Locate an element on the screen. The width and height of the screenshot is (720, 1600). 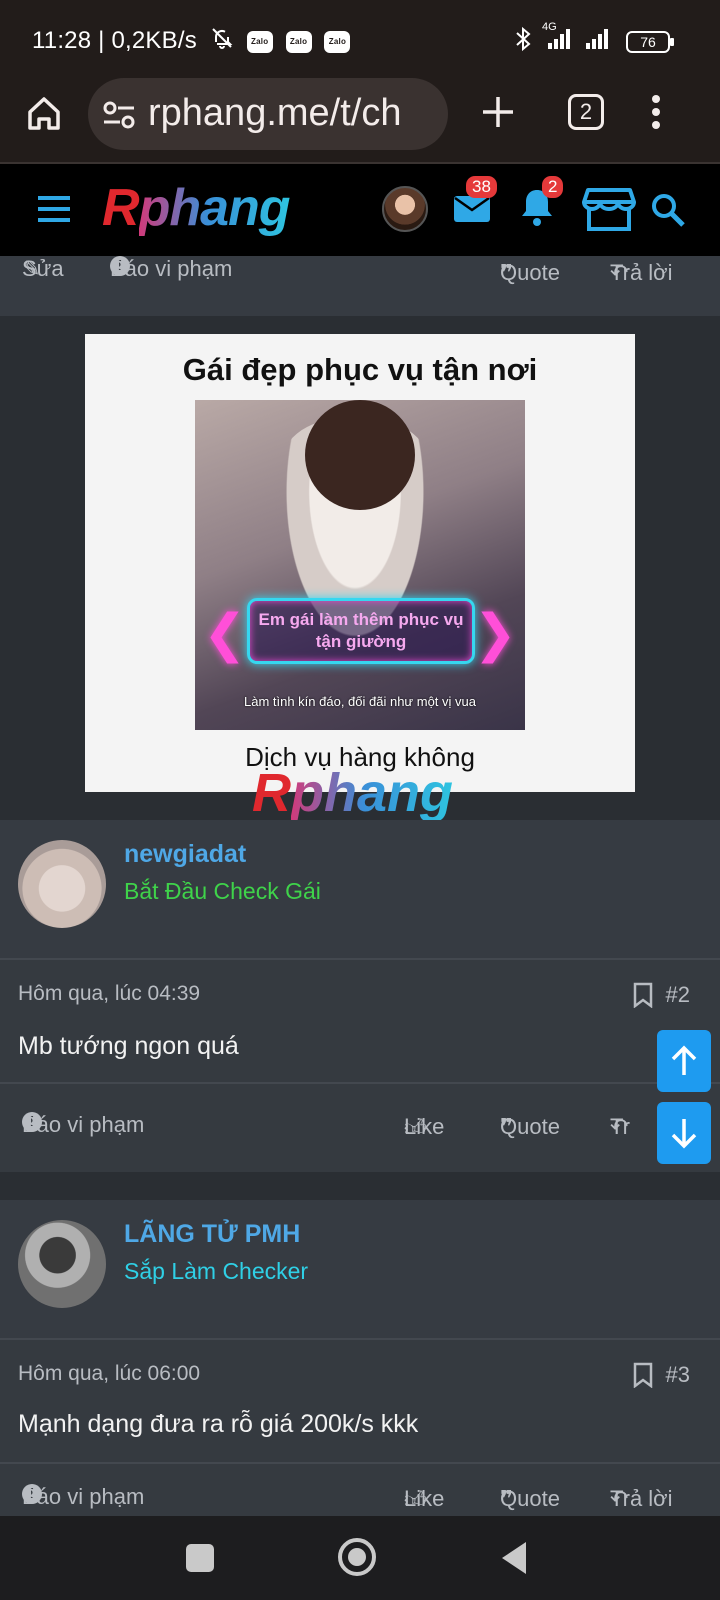
status-indicators: 4G 76 is located at coordinates (594, 39).